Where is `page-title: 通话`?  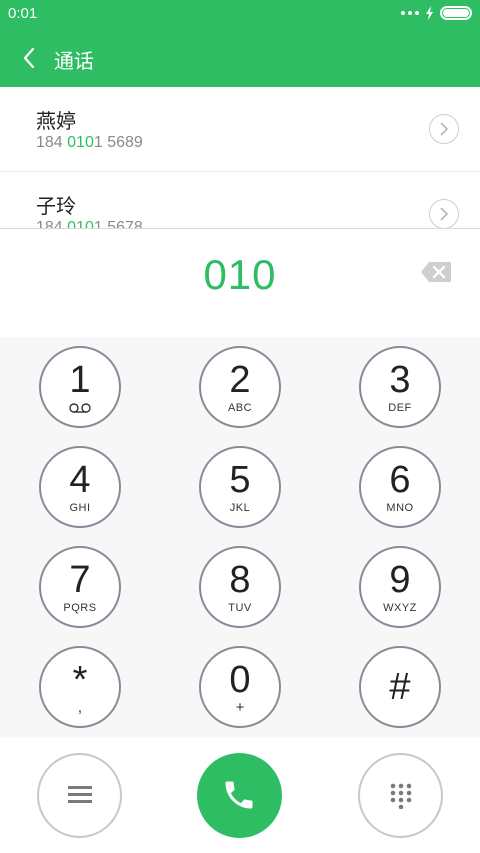 page-title: 通话 is located at coordinates (74, 62).